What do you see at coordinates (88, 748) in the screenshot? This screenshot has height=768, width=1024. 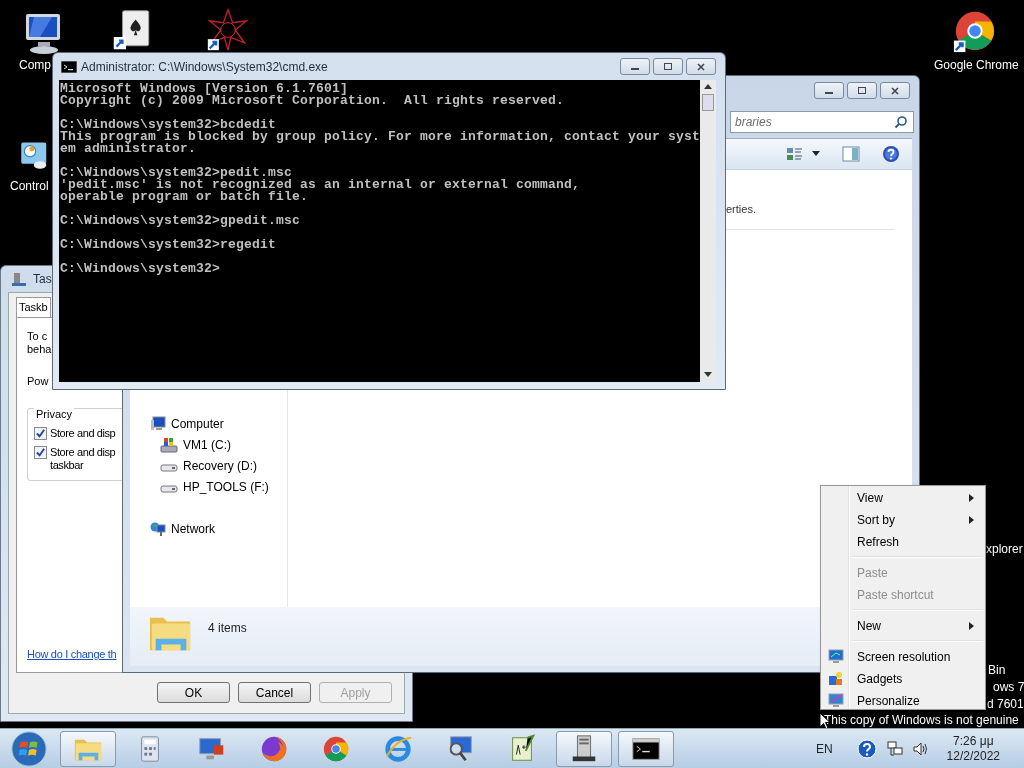 I see `explorer-taskbar-button` at bounding box center [88, 748].